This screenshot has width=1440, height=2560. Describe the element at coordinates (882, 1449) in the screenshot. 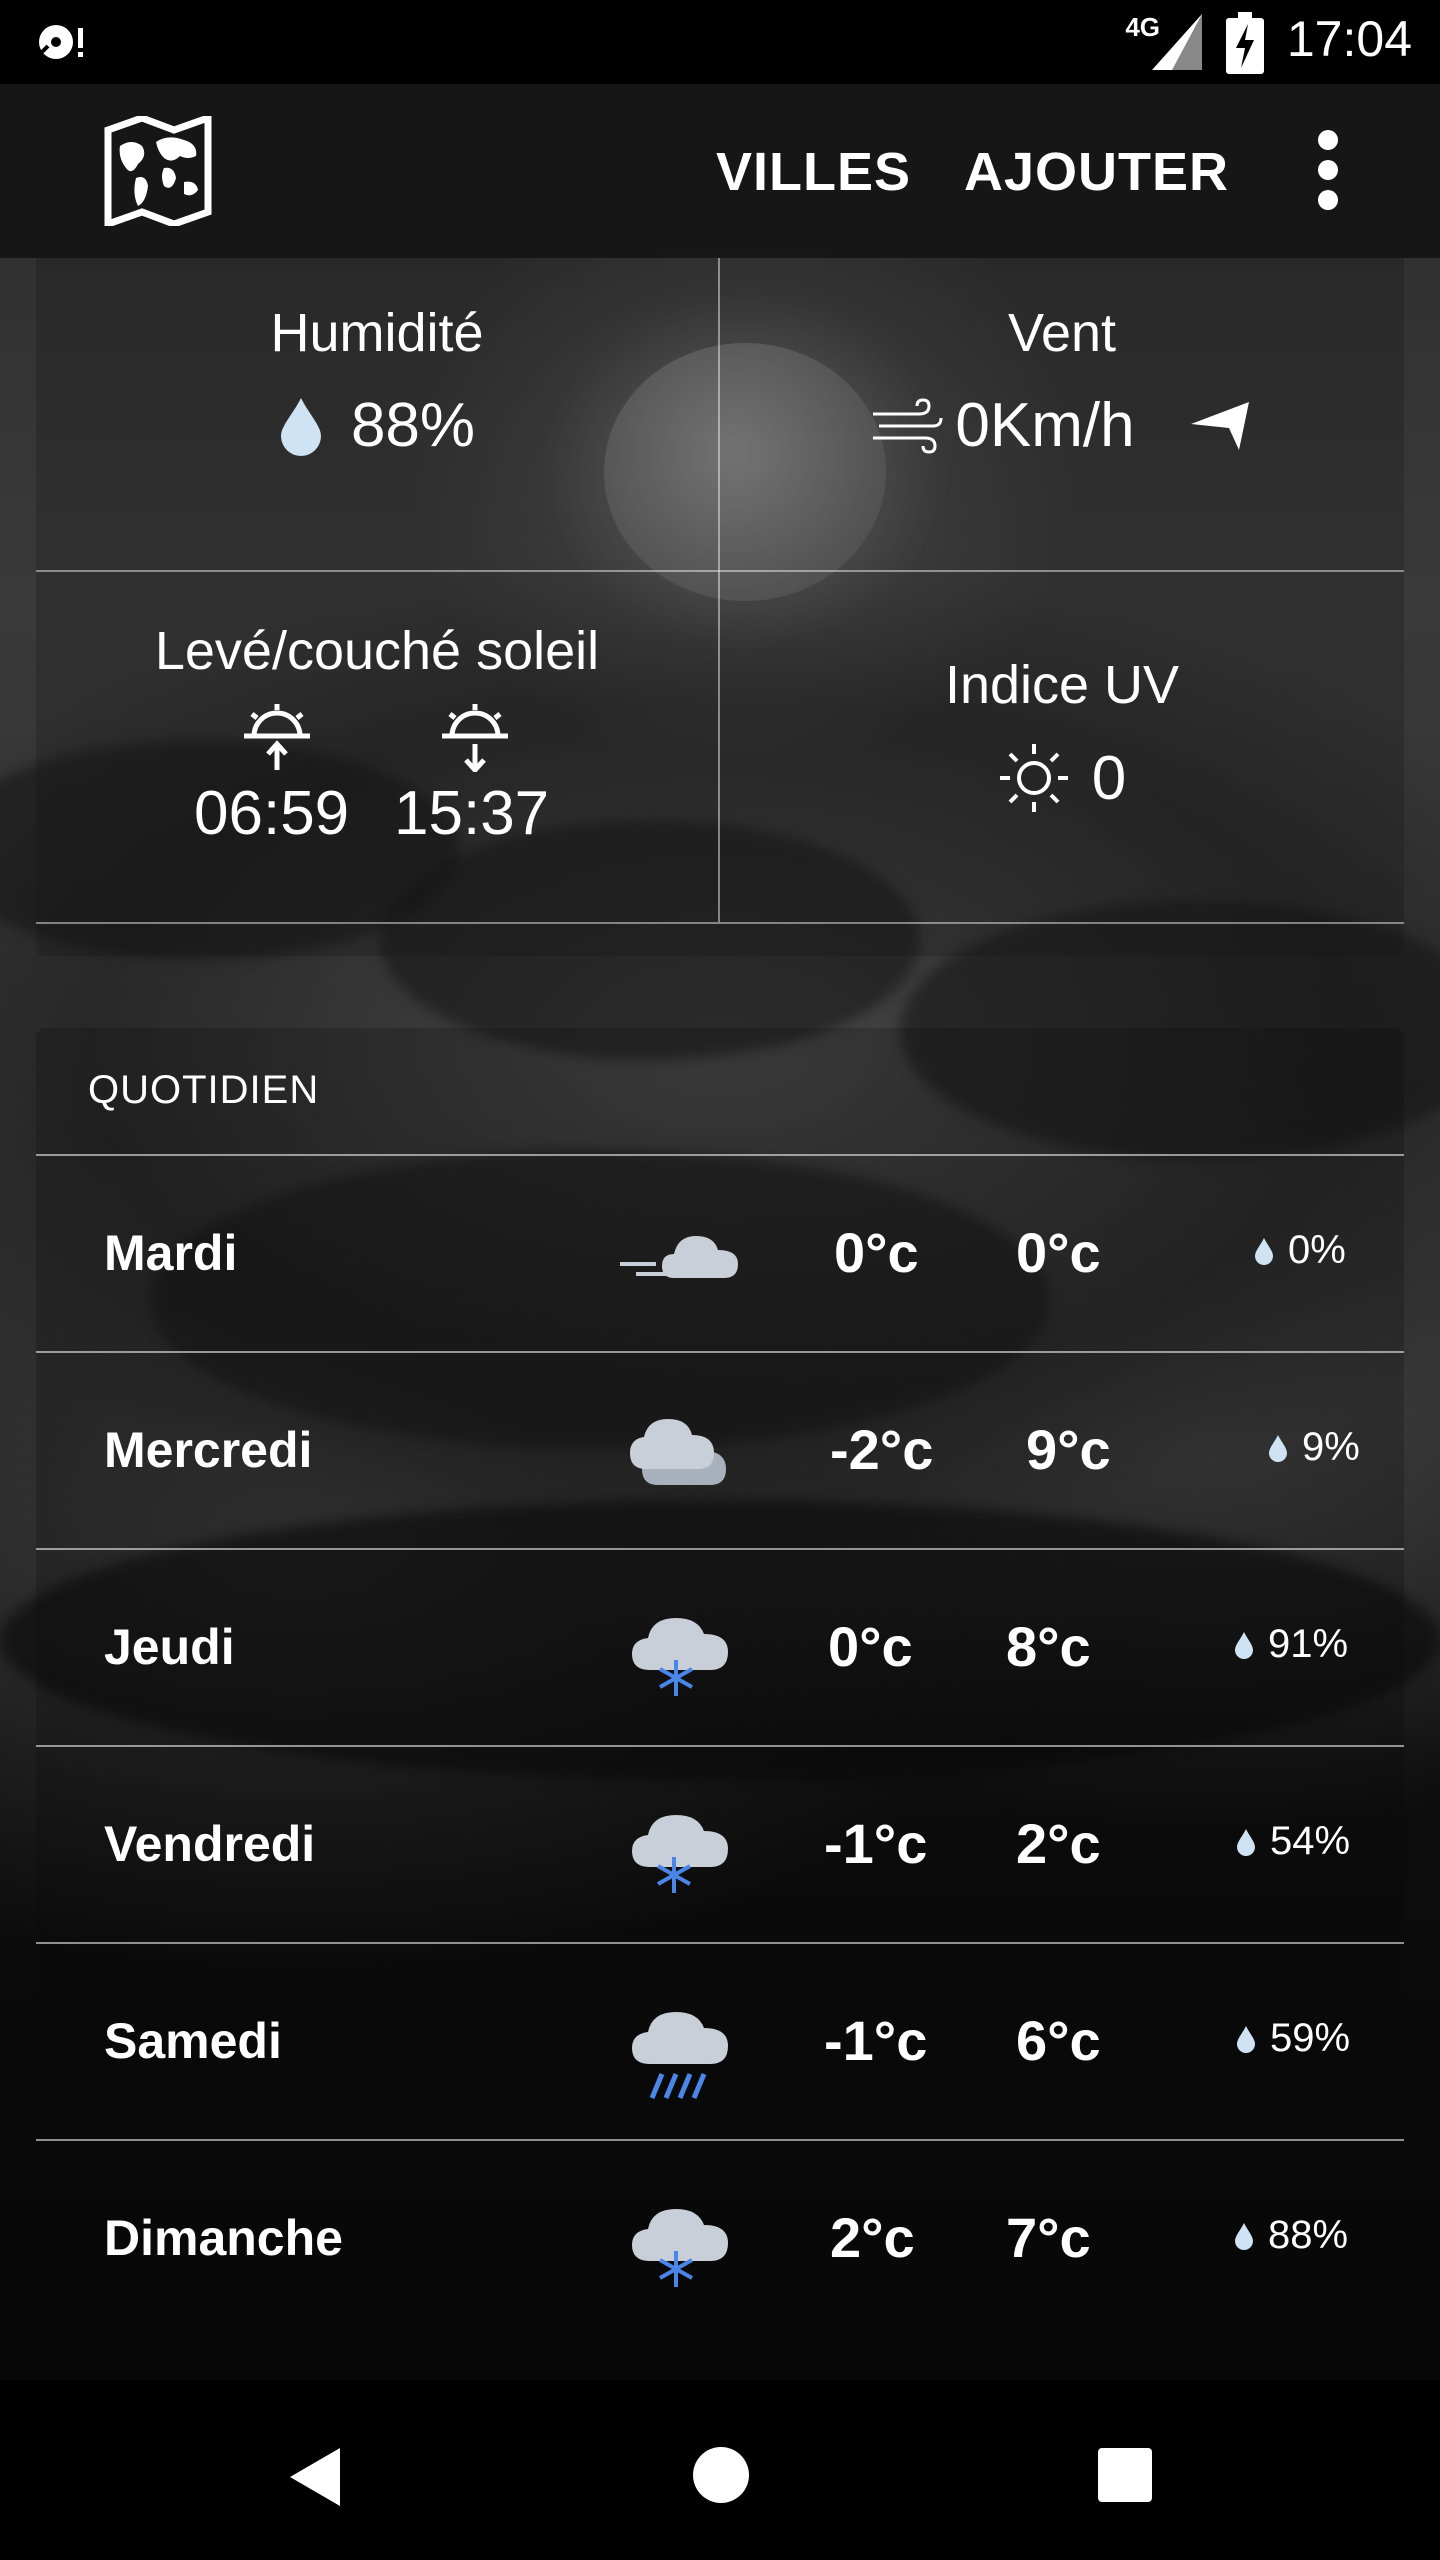

I see `temp-min: -2°c` at that location.